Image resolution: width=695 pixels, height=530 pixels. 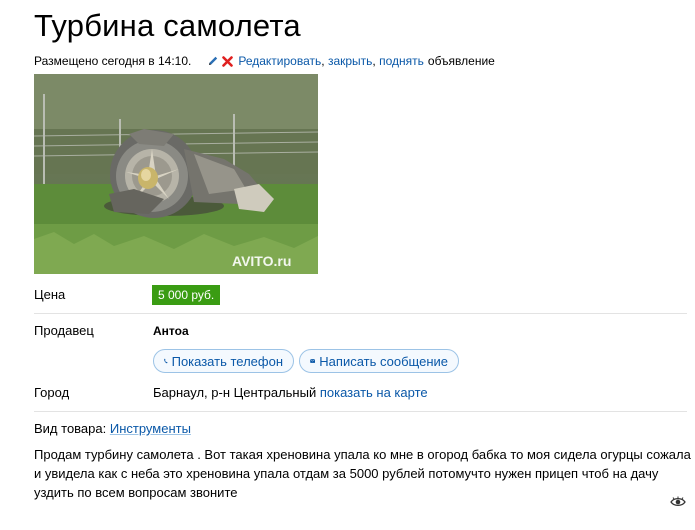 I want to click on envelope-icon, so click(x=313, y=361).